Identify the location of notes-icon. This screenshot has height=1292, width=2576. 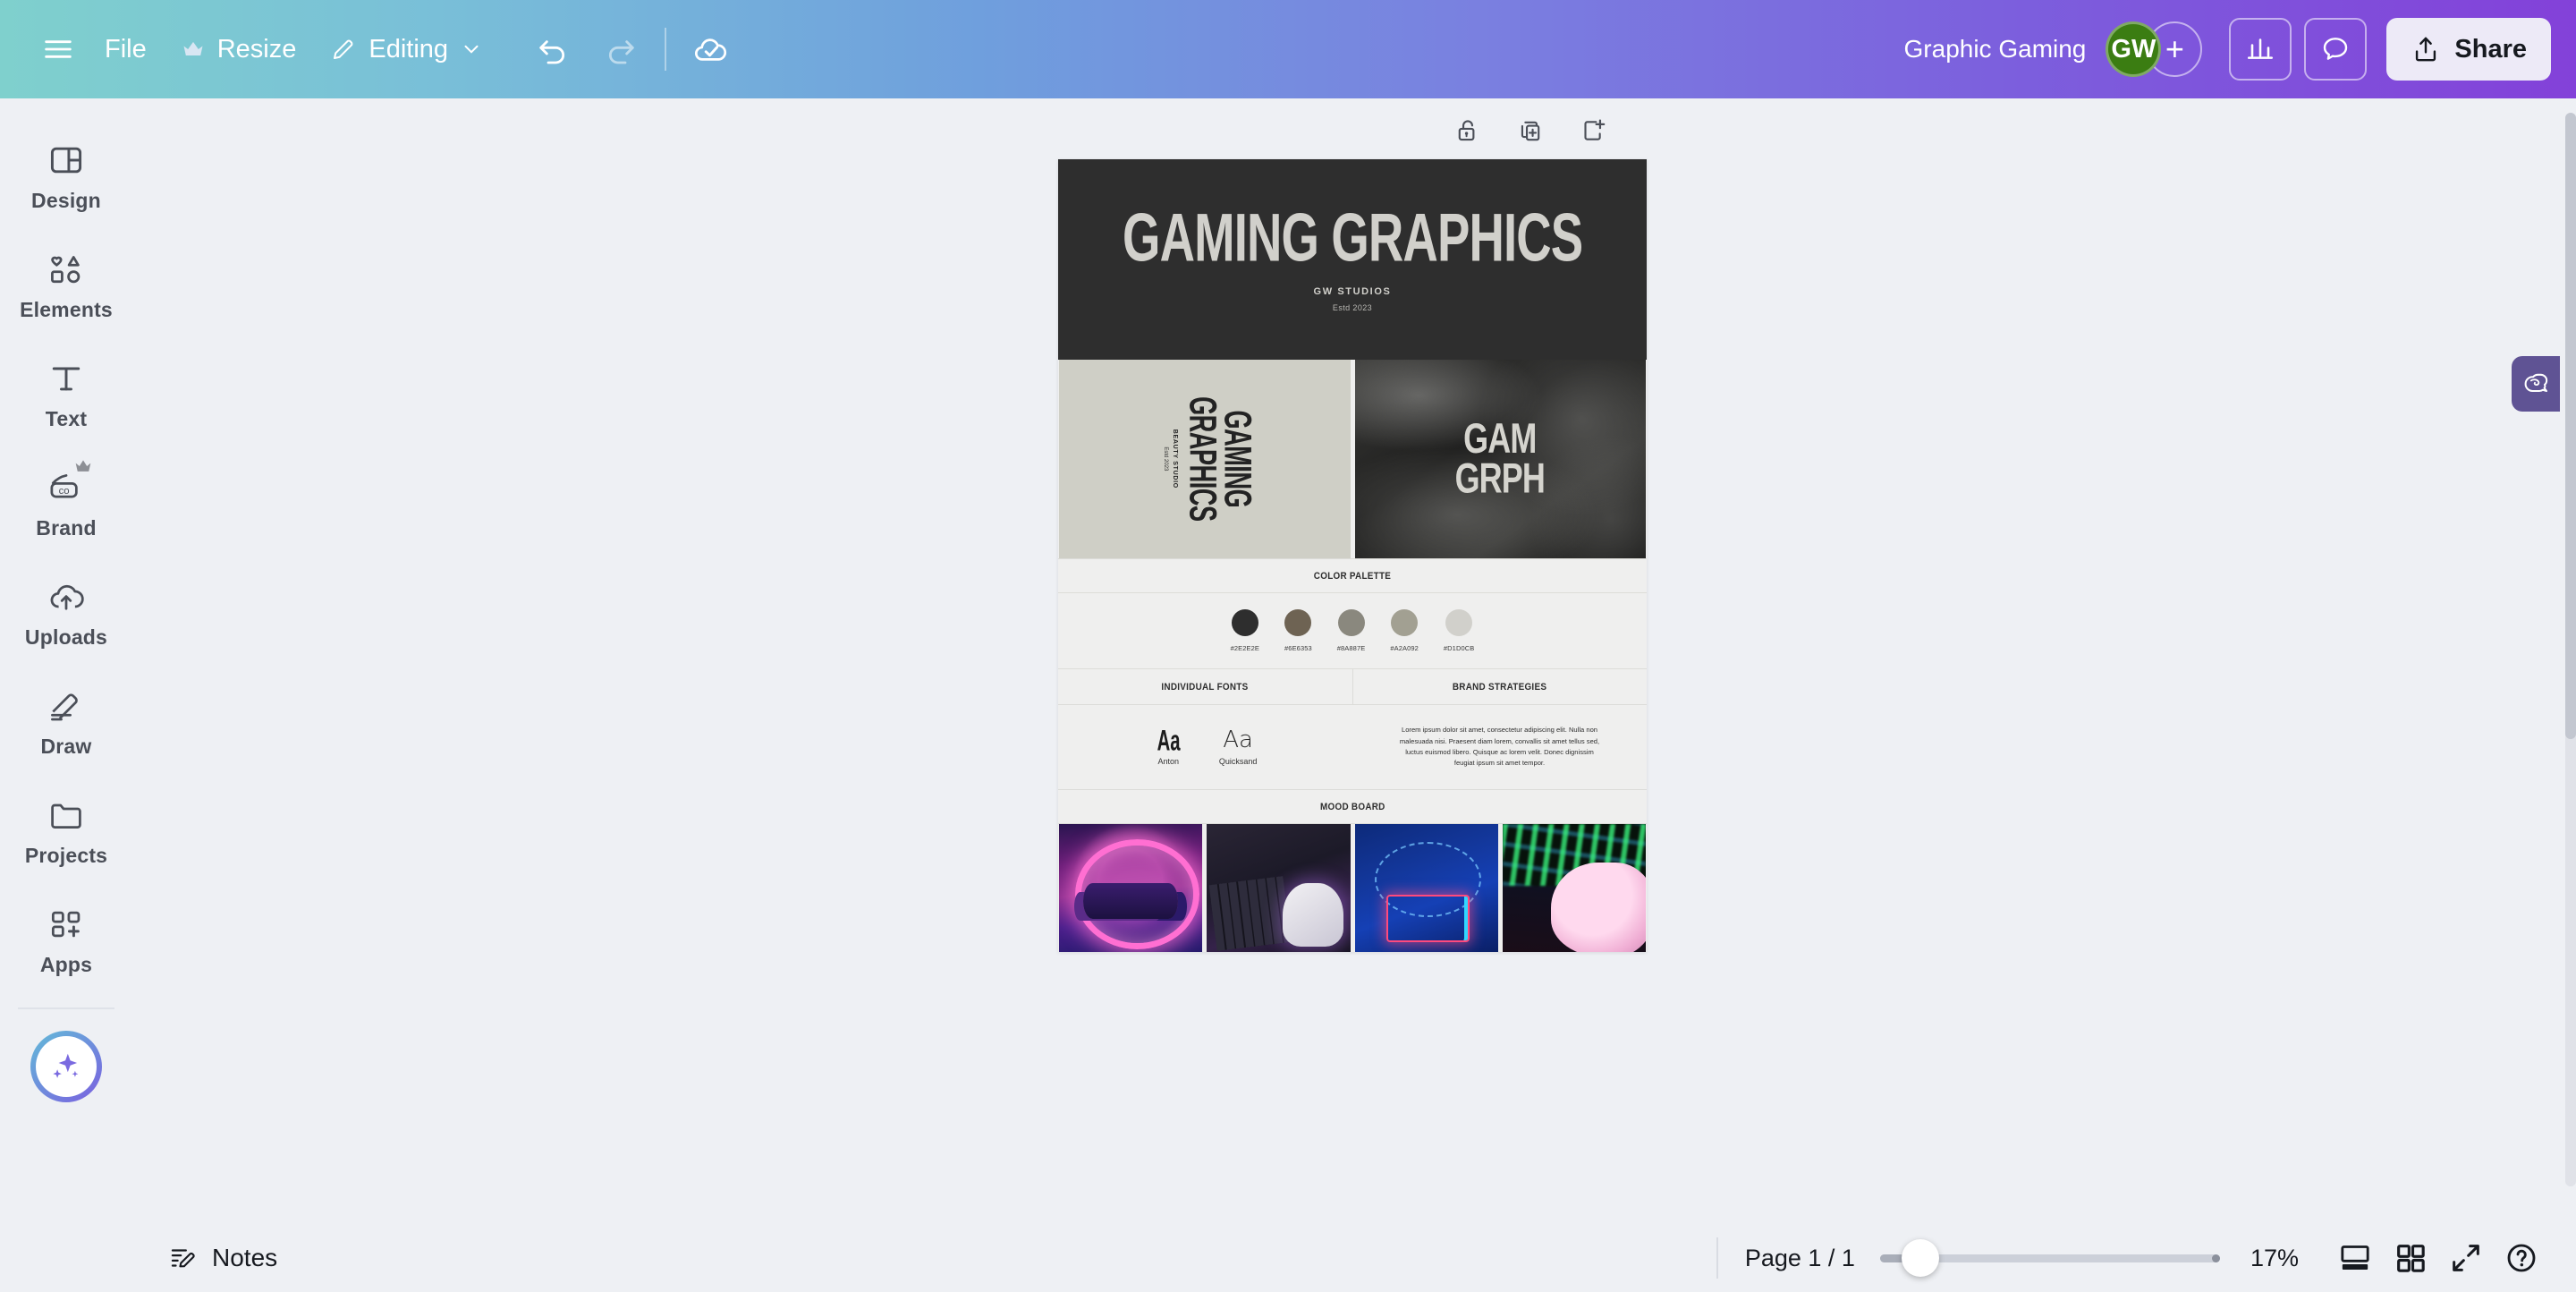
(183, 1258).